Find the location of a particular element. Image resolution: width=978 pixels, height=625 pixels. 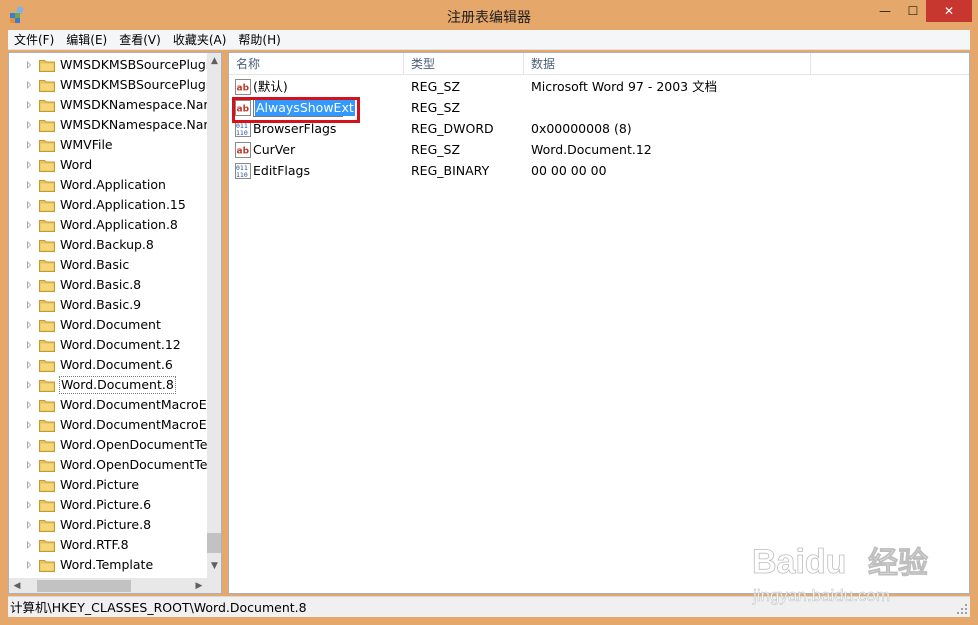

tree-horizontal-scrollbar: ◀ ▶ is located at coordinates (115, 585).